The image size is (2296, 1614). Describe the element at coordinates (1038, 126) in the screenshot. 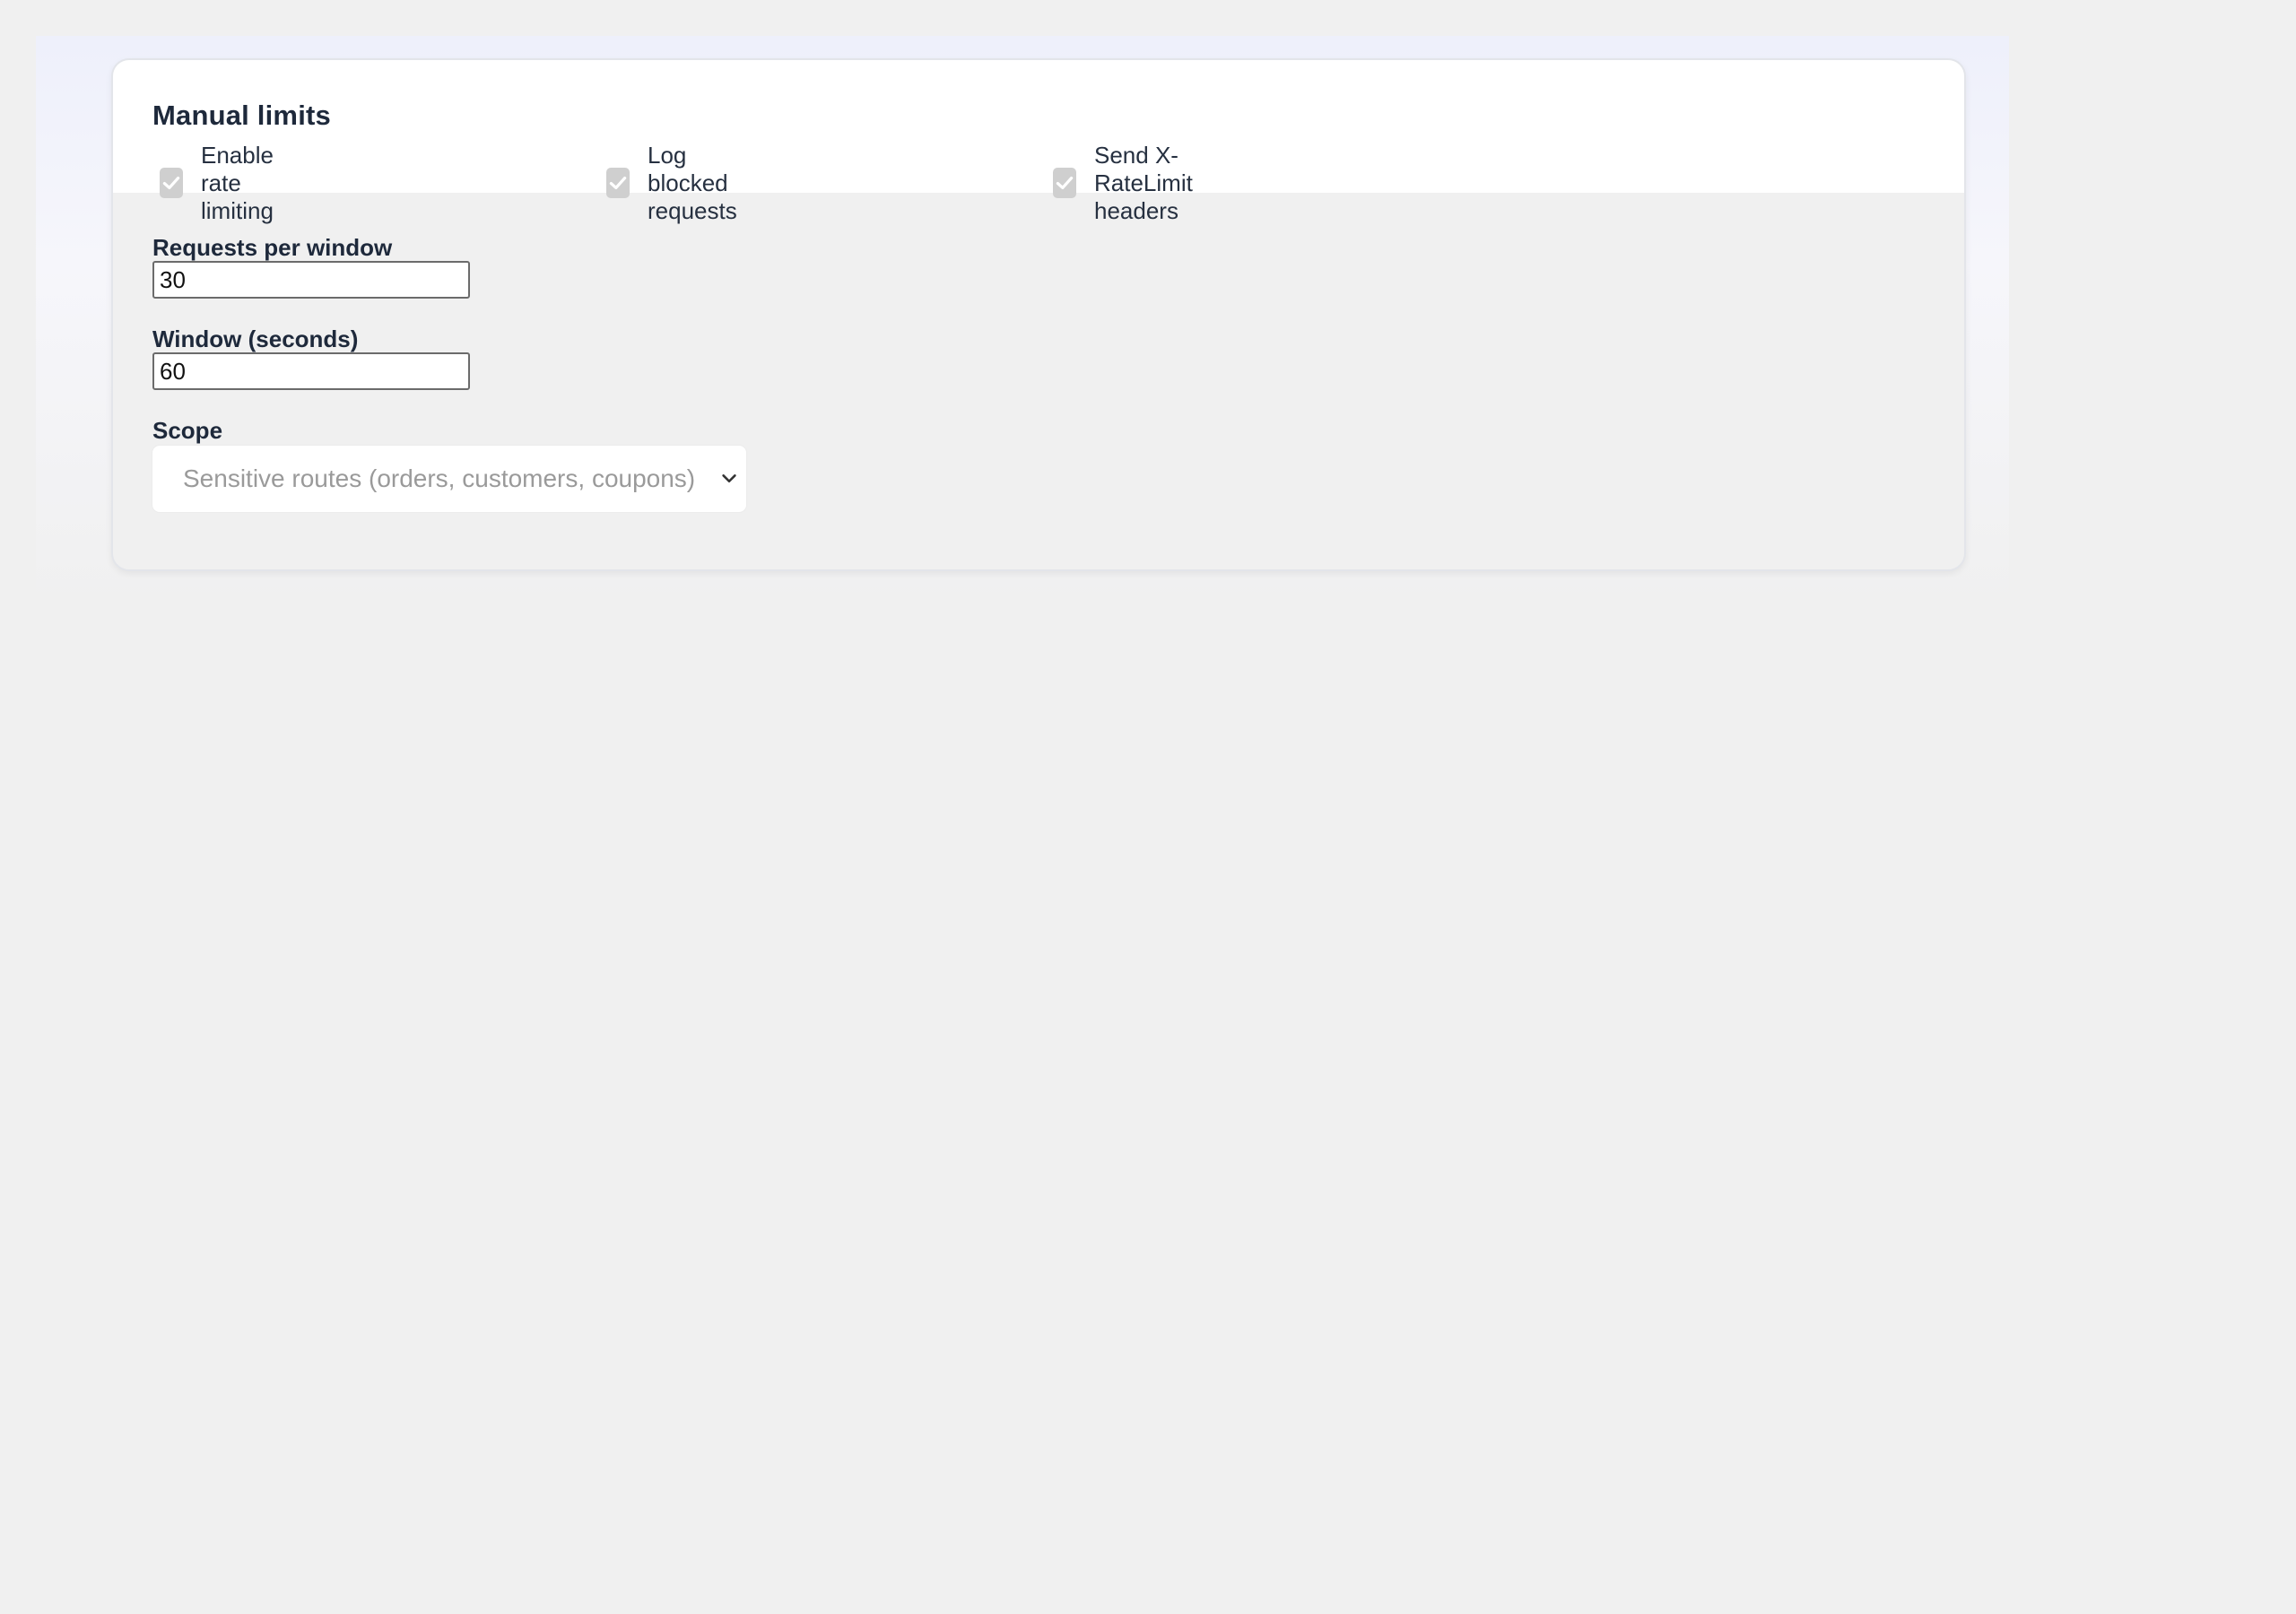

I see `card-header` at that location.